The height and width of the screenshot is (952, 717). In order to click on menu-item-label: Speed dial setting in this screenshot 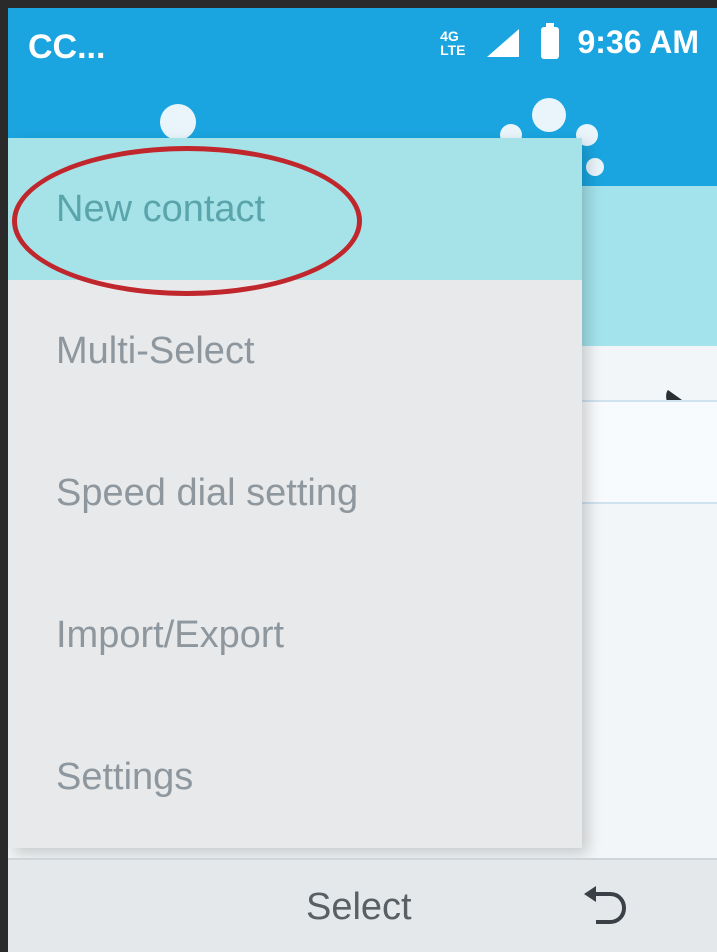, I will do `click(207, 492)`.